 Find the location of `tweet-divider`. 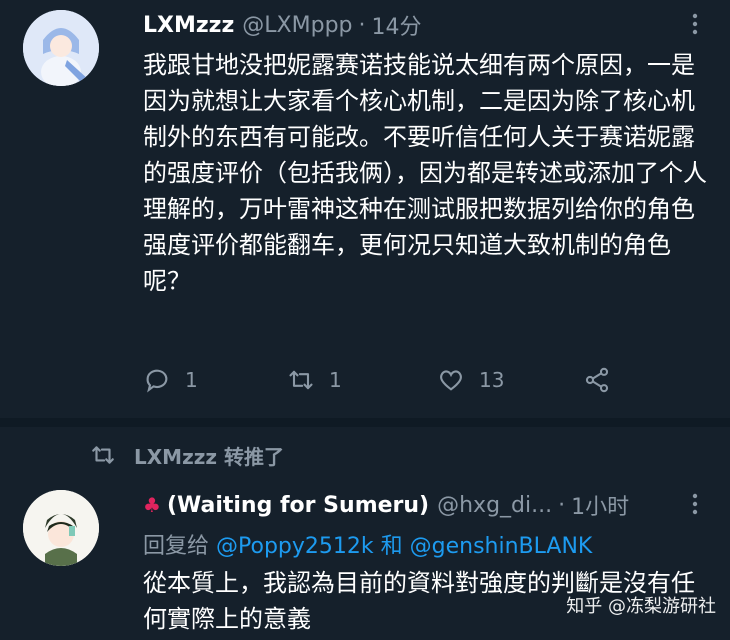

tweet-divider is located at coordinates (365, 422).